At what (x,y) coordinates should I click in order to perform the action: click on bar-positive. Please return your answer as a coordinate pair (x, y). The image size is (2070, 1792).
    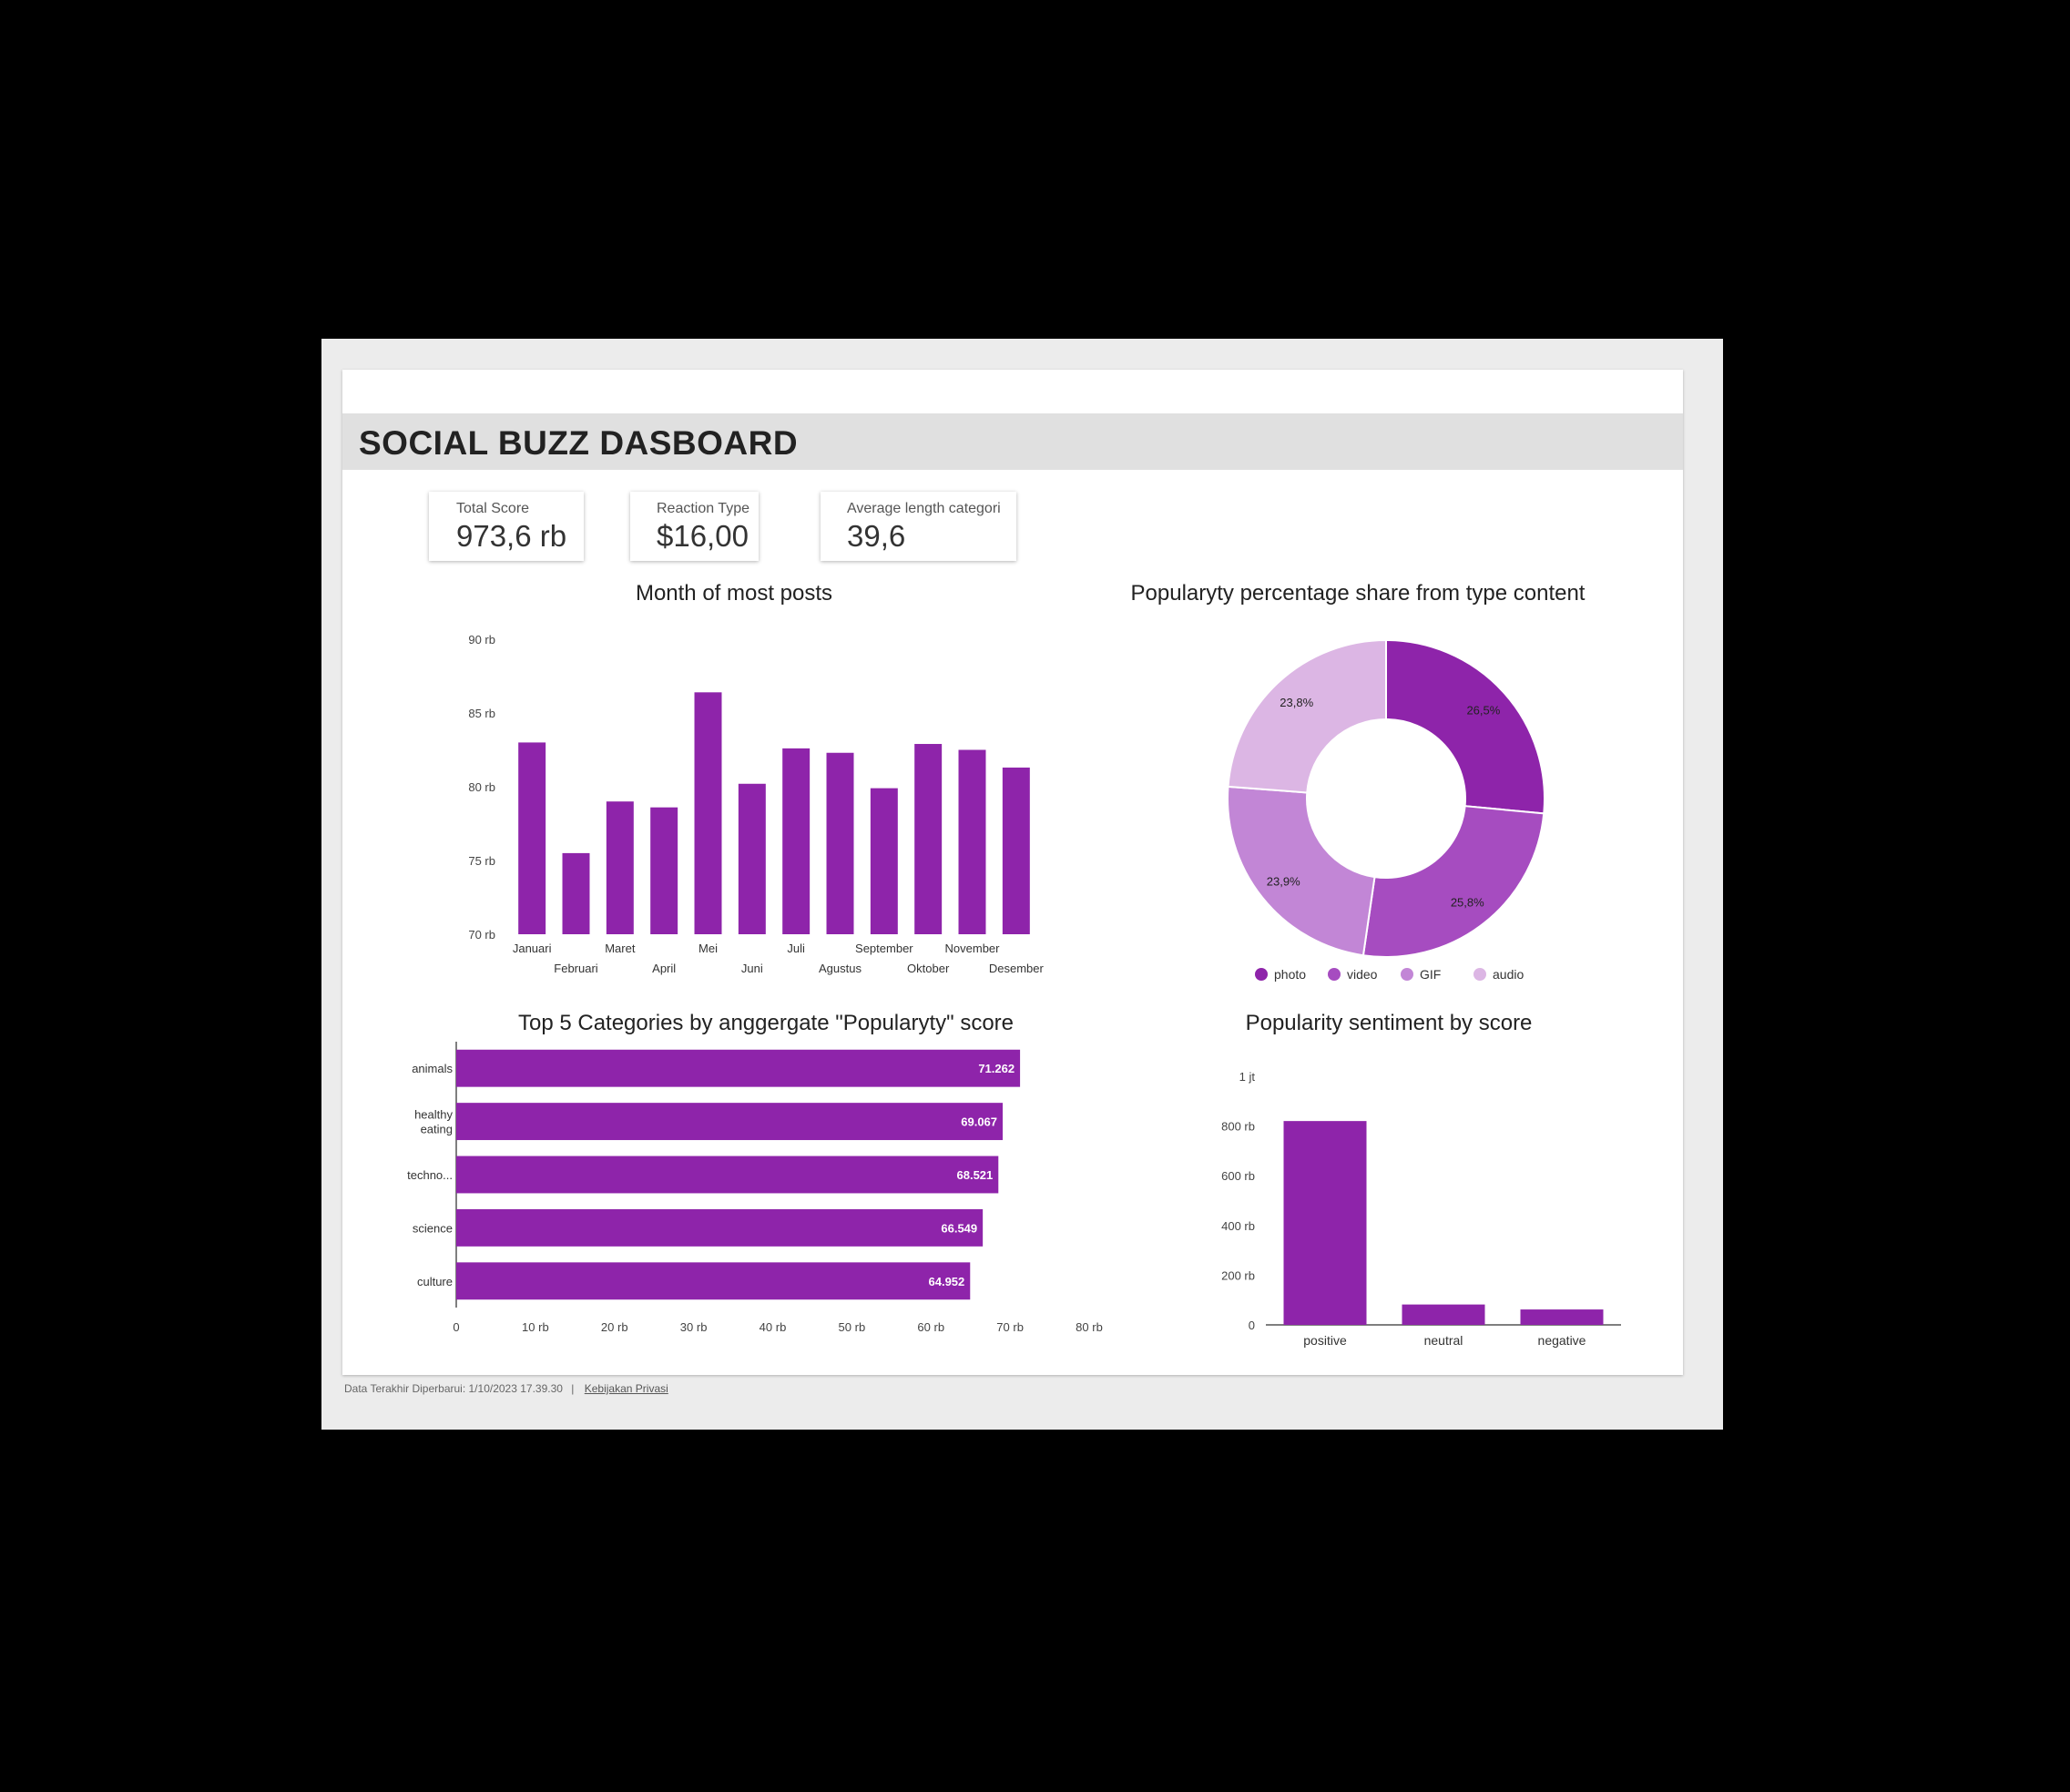
    Looking at the image, I should click on (1325, 1223).